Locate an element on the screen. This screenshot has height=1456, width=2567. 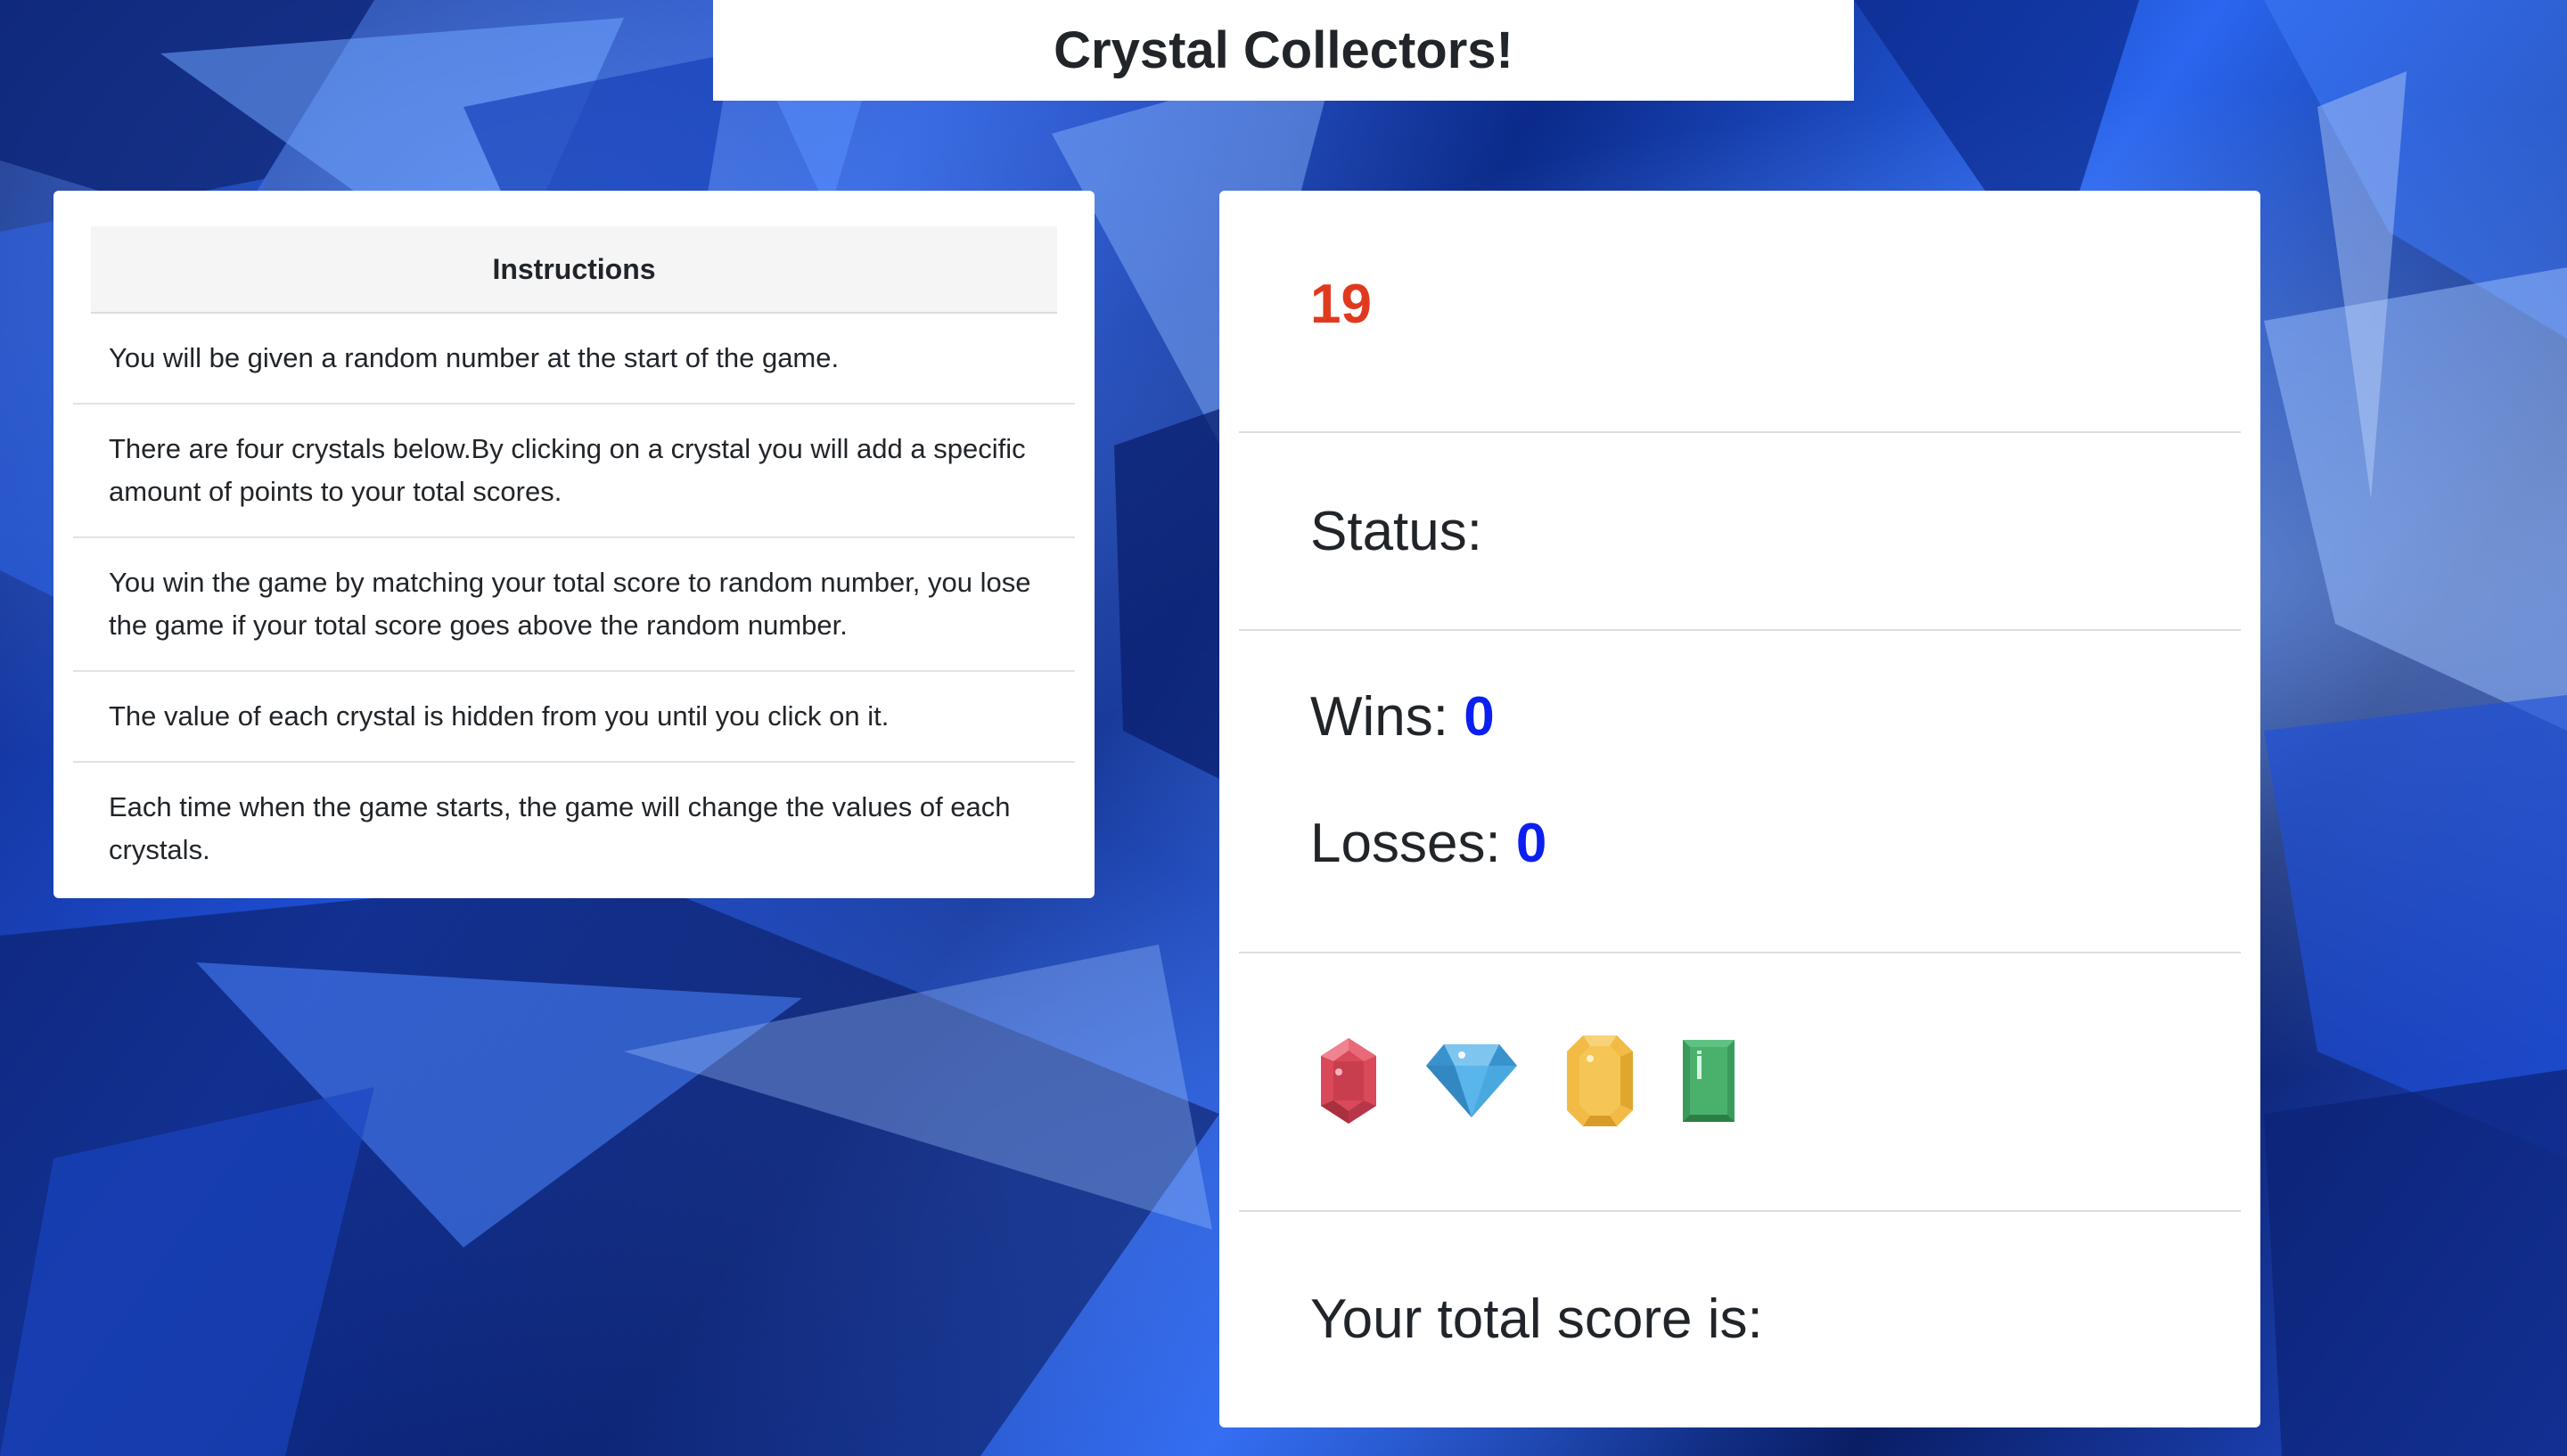
losses-line: Losses: 0 is located at coordinates (1776, 844).